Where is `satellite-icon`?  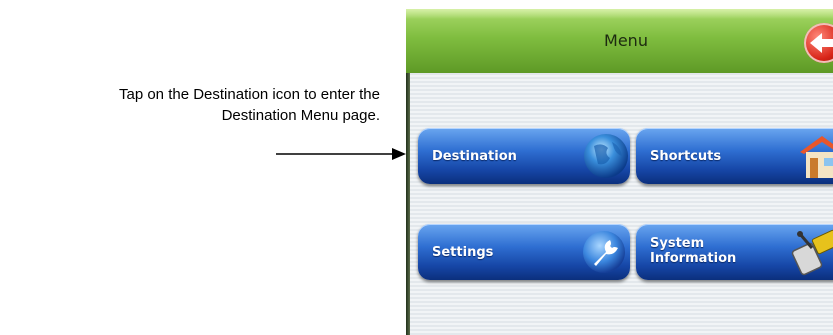 satellite-icon is located at coordinates (812, 252).